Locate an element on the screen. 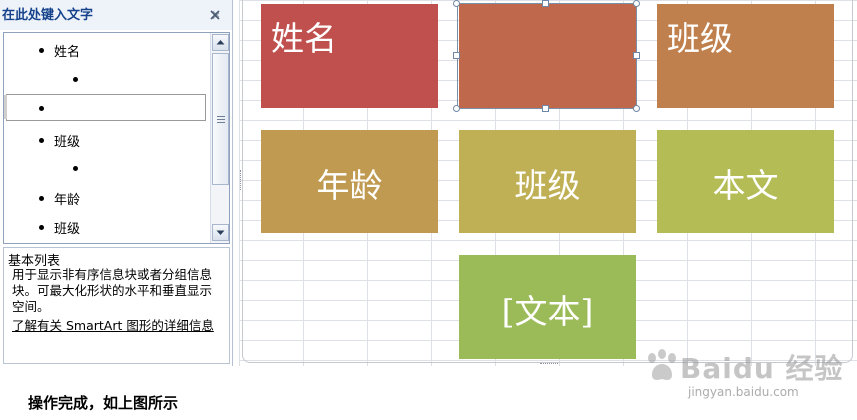 This screenshot has width=857, height=420. caption: 操作完成，如上图所示 is located at coordinates (103, 403).